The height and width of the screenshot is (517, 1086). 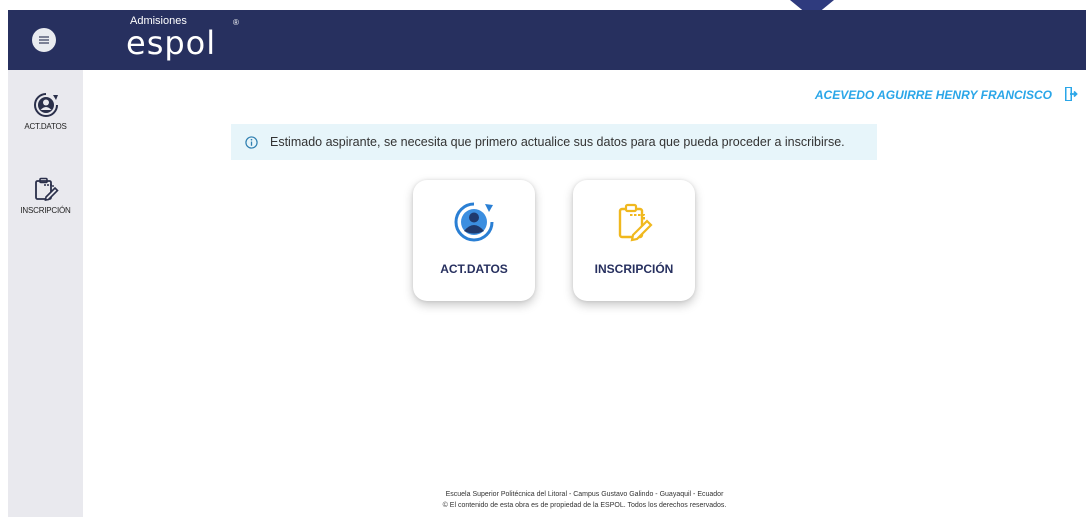 I want to click on sidebar-item-inscripcion: INSCRIPCIÓN, so click(x=45, y=195).